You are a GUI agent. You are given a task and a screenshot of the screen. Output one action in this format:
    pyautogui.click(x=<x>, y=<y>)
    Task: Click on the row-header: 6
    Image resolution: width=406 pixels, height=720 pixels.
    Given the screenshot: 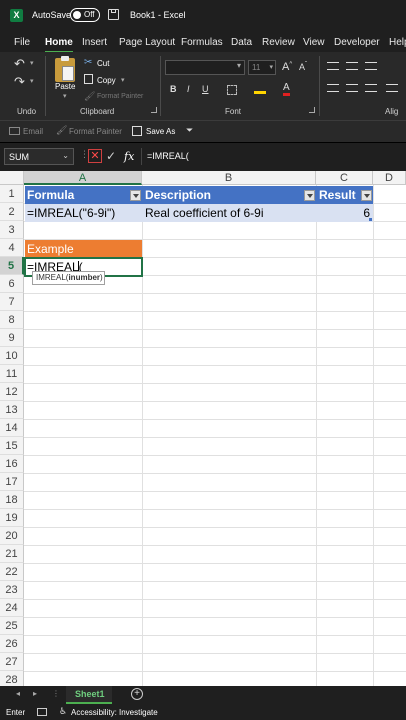 What is the action you would take?
    pyautogui.click(x=12, y=284)
    